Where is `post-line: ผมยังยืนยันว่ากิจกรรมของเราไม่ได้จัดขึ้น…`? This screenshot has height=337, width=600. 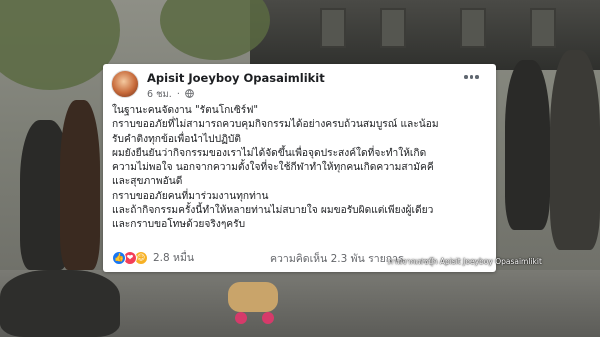
post-line: ผมยังยืนยันว่ากิจกรรมของเราไม่ได้จัดขึ้น… is located at coordinates (269, 153).